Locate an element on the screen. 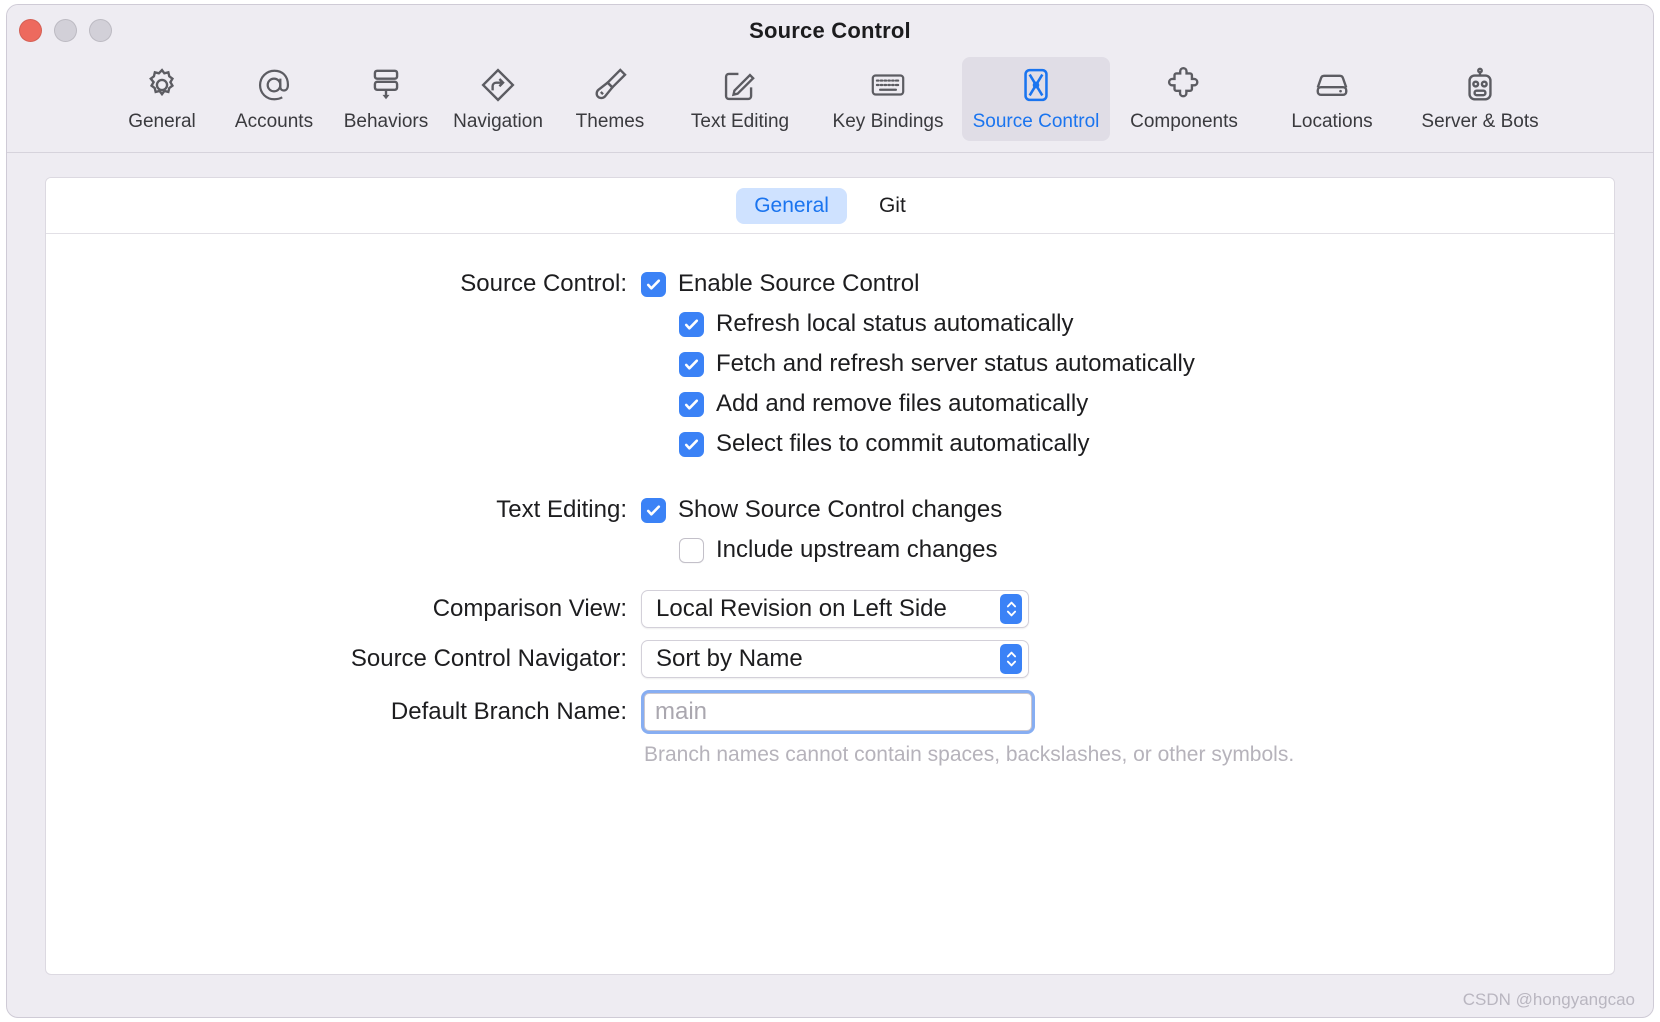  robot-icon is located at coordinates (1480, 85).